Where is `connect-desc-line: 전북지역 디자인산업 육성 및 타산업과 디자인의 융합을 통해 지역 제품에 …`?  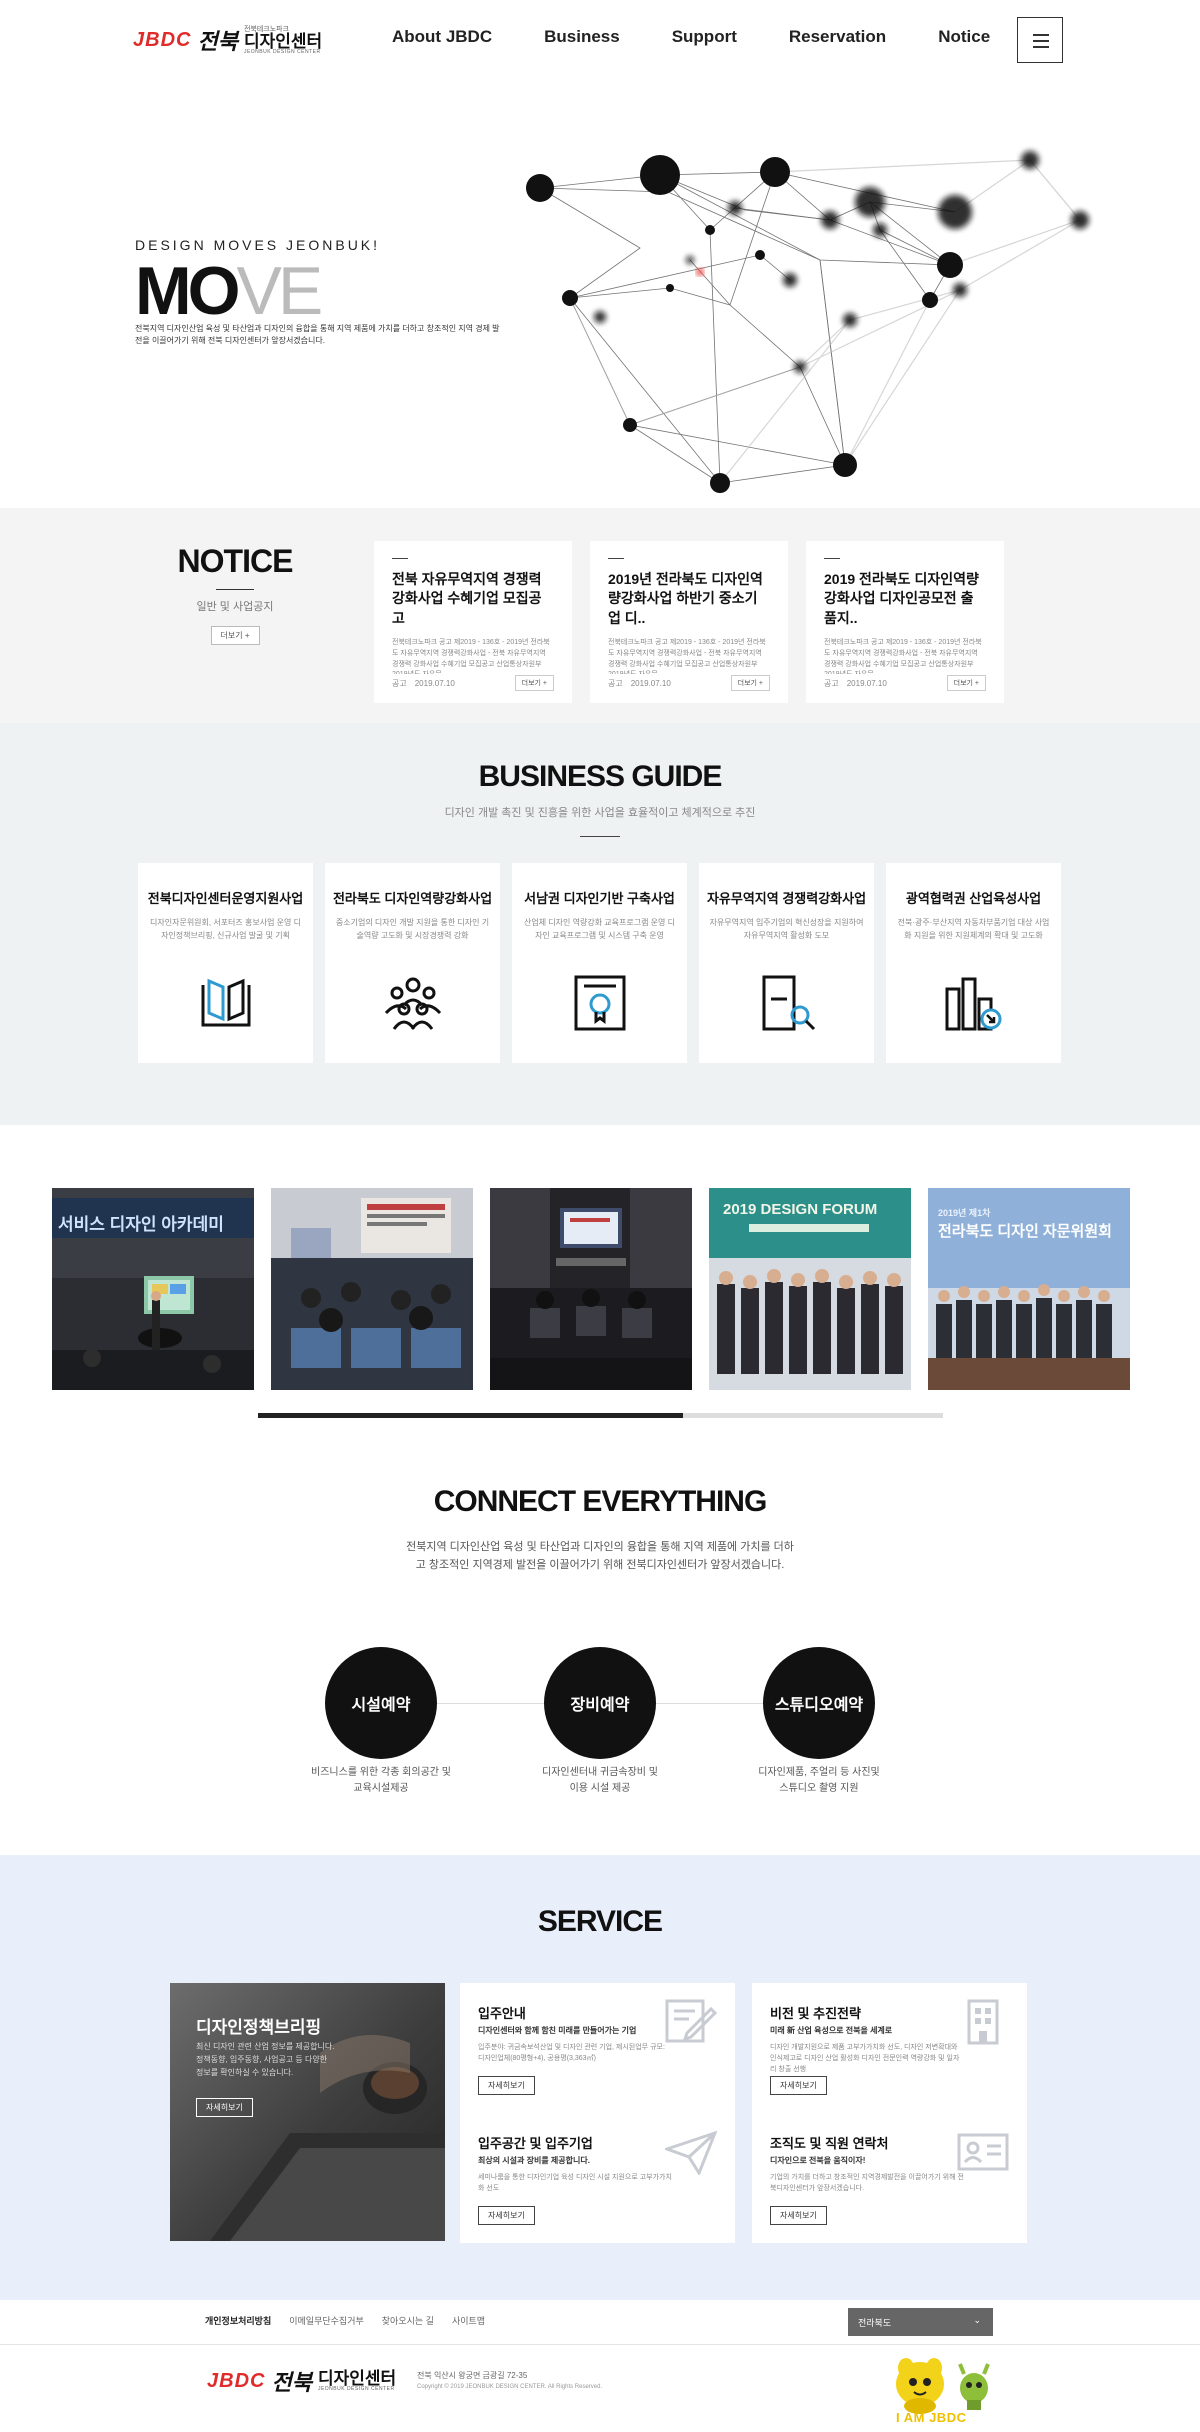
connect-desc-line: 전북지역 디자인산업 육성 및 타산업과 디자인의 융합을 통해 지역 제품에 … is located at coordinates (600, 1547).